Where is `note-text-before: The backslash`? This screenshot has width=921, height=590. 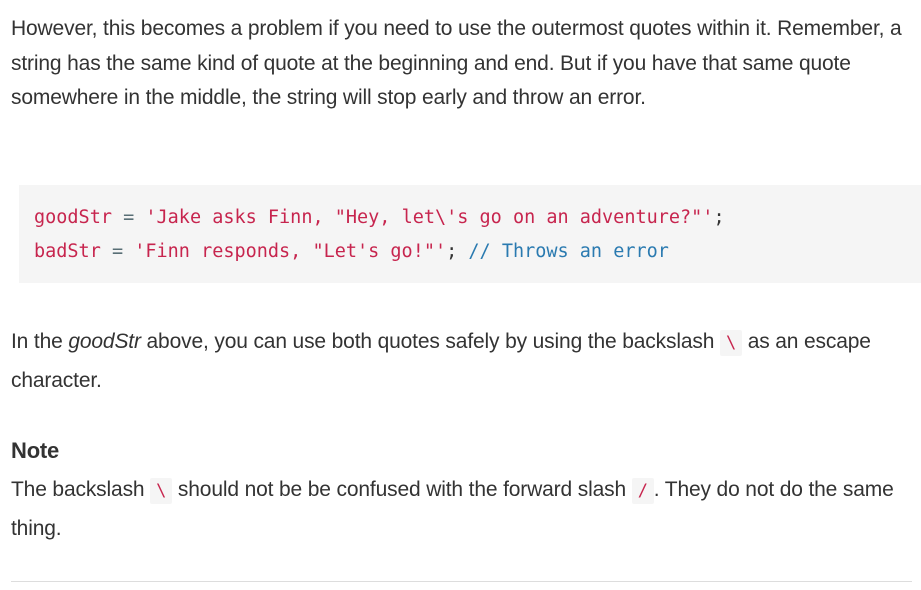 note-text-before: The backslash is located at coordinates (81, 489).